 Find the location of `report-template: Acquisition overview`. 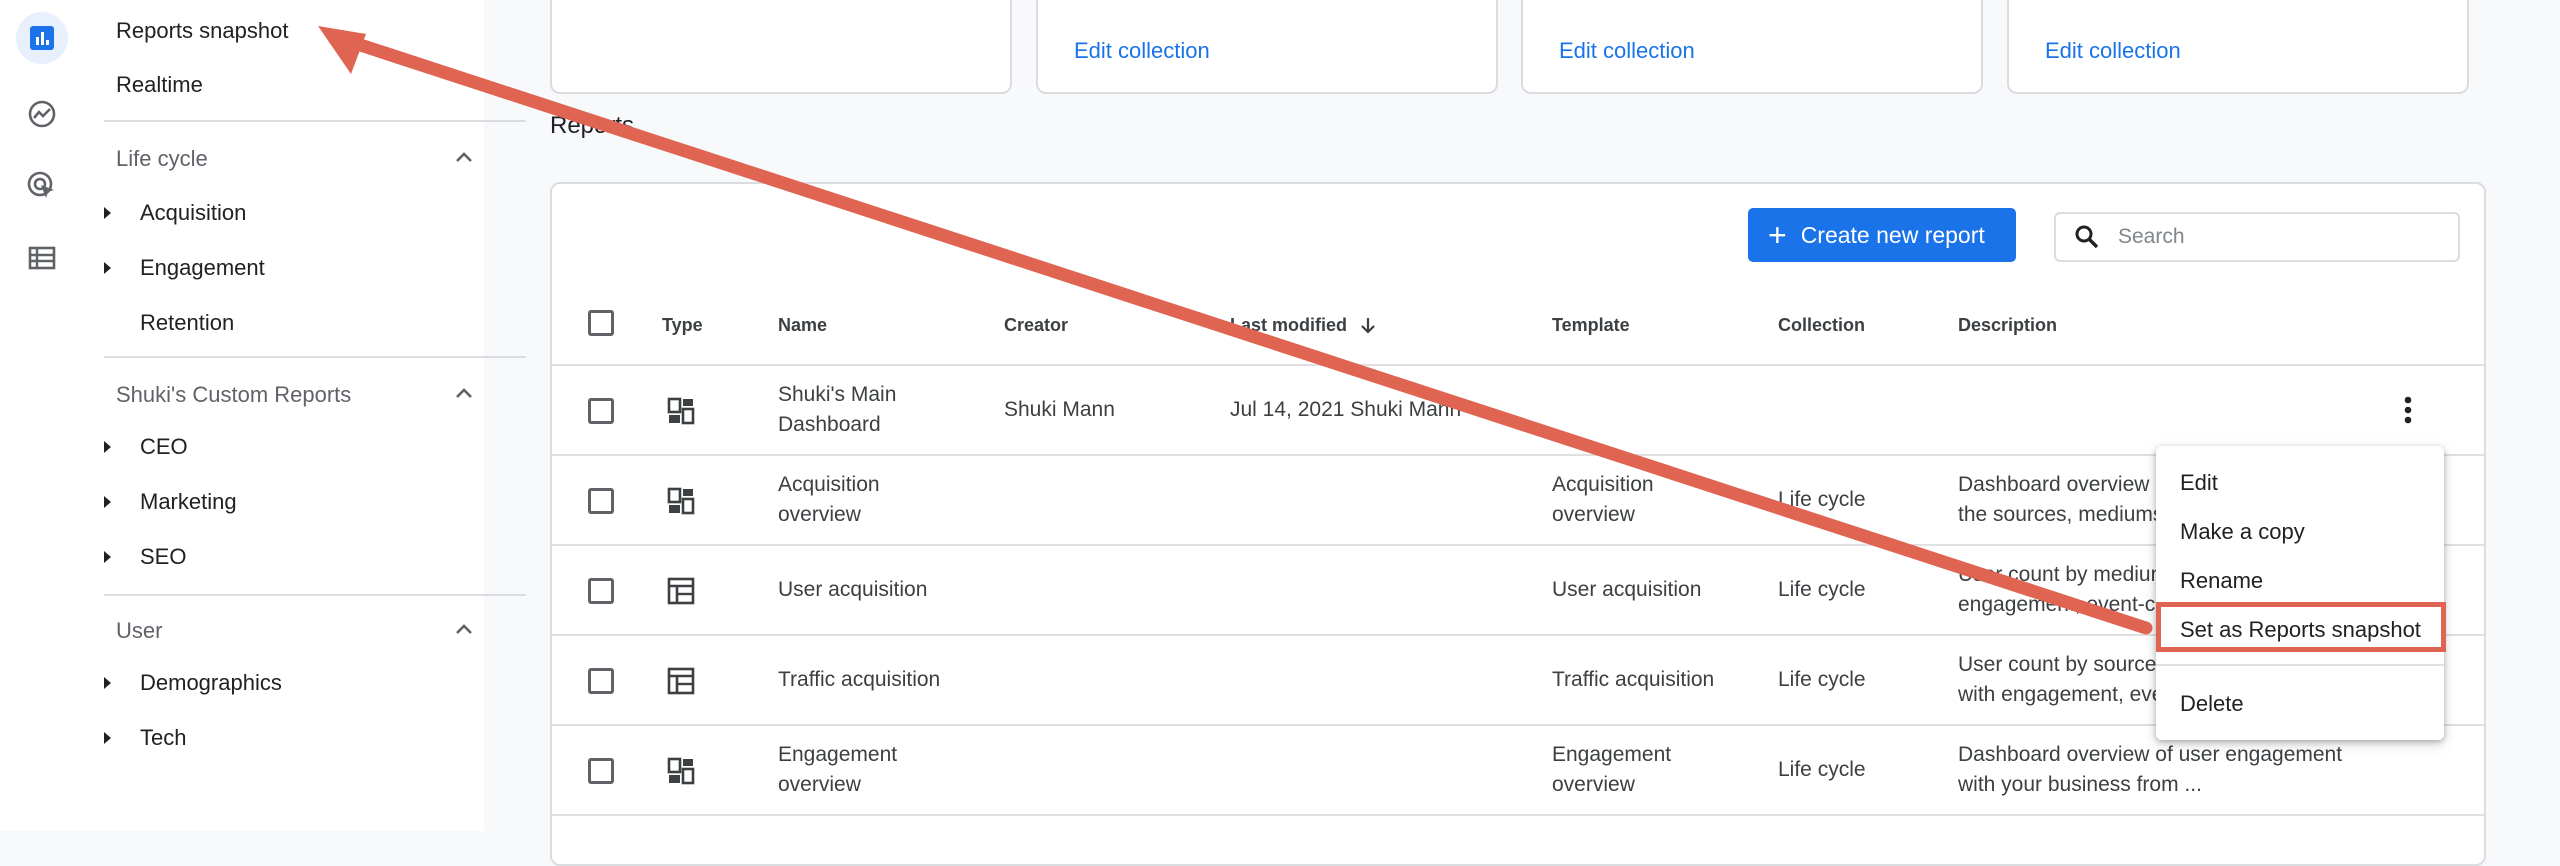

report-template: Acquisition overview is located at coordinates (1603, 499).